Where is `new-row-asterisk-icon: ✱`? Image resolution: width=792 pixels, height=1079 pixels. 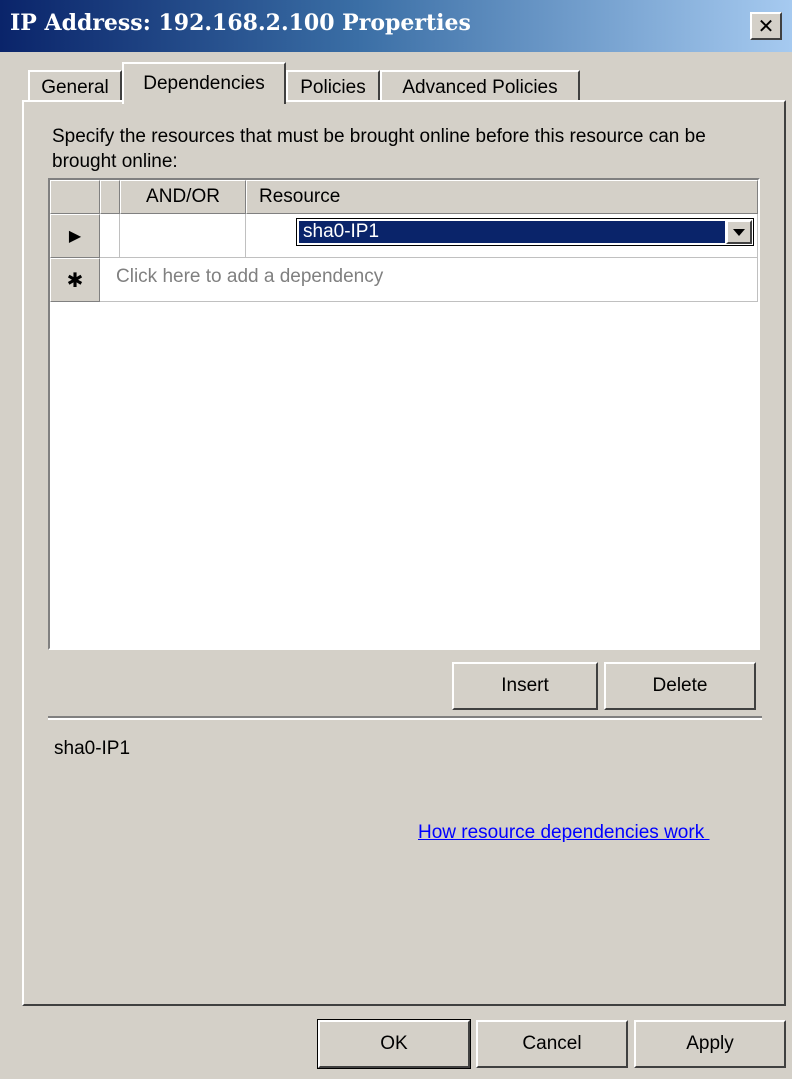 new-row-asterisk-icon: ✱ is located at coordinates (75, 280).